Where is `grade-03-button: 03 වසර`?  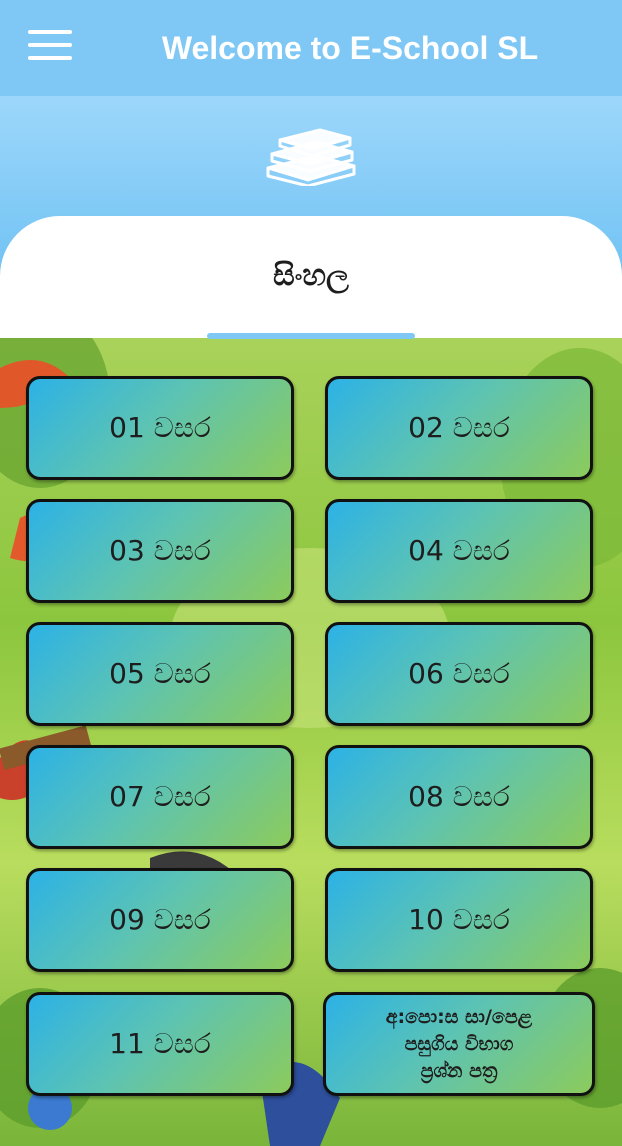 grade-03-button: 03 වසර is located at coordinates (160, 551).